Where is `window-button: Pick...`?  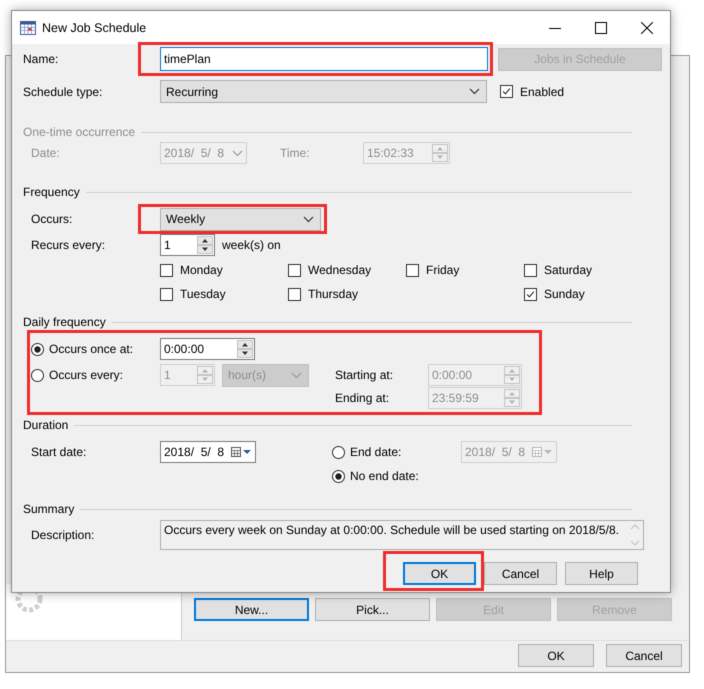
window-button: Pick... is located at coordinates (372, 609).